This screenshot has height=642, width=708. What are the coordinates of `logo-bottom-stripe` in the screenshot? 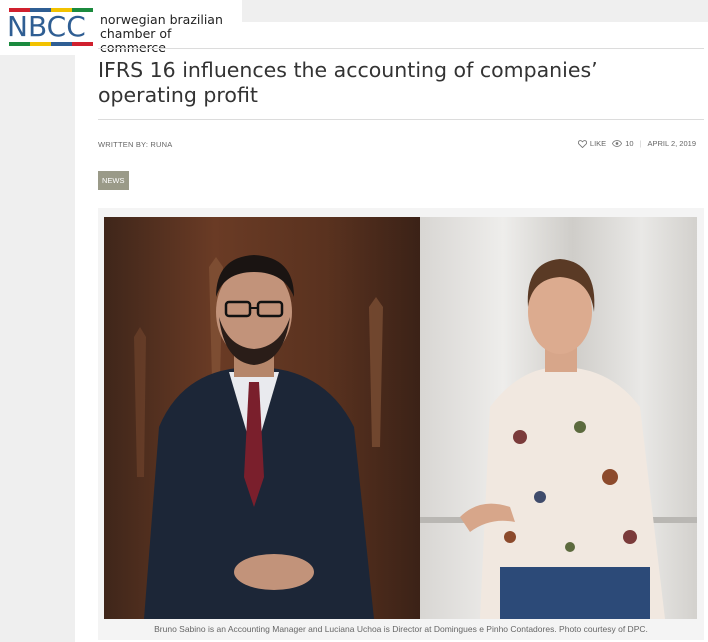 It's located at (51, 44).